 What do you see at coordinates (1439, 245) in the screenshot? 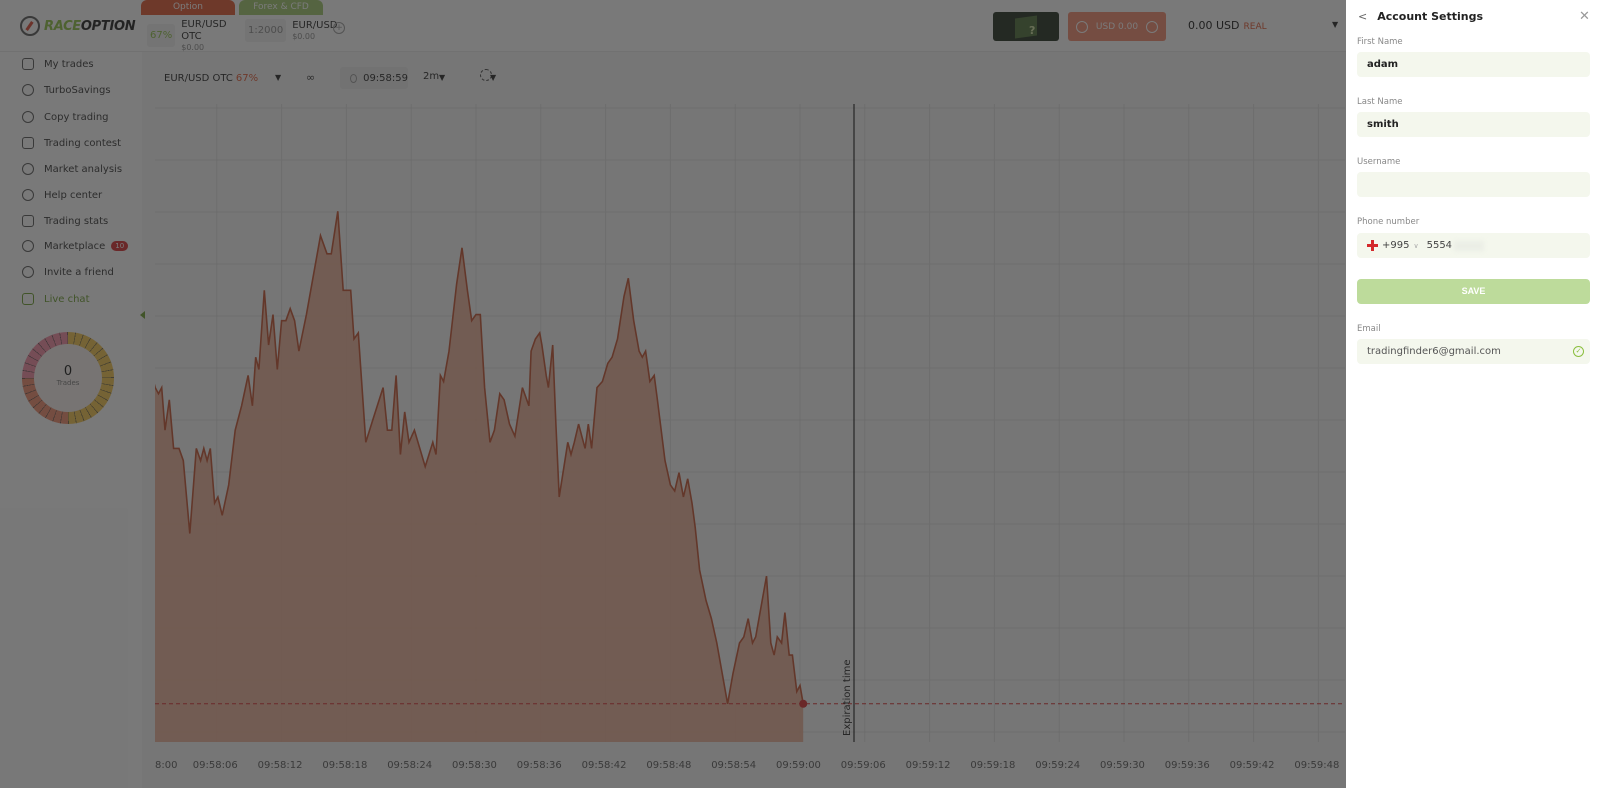
I see `phone-value: 5554` at bounding box center [1439, 245].